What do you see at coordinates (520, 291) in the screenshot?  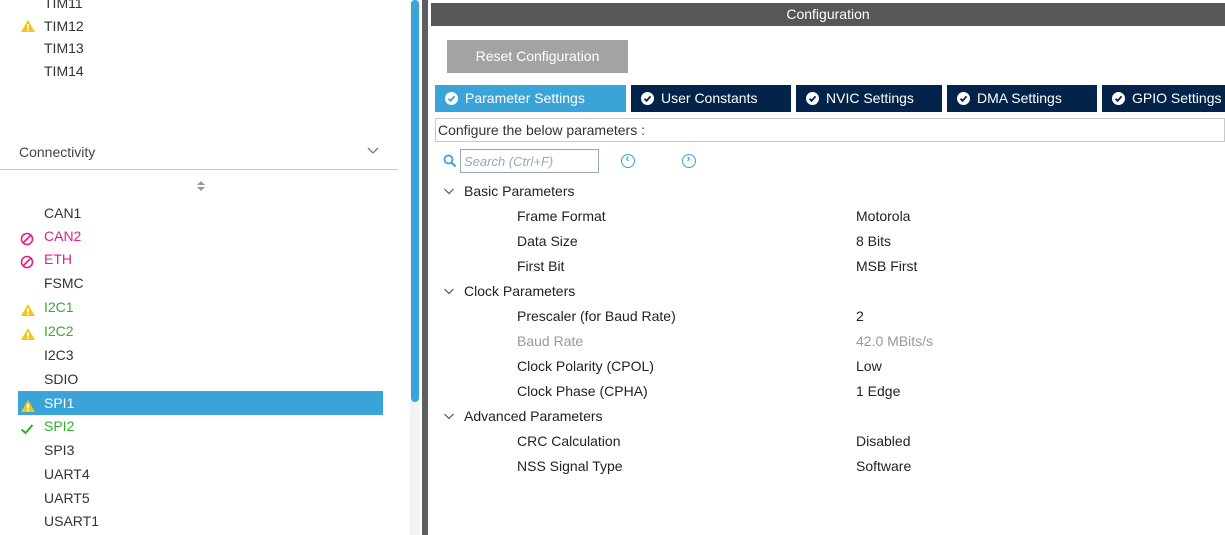 I see `group-title: Clock Parameters` at bounding box center [520, 291].